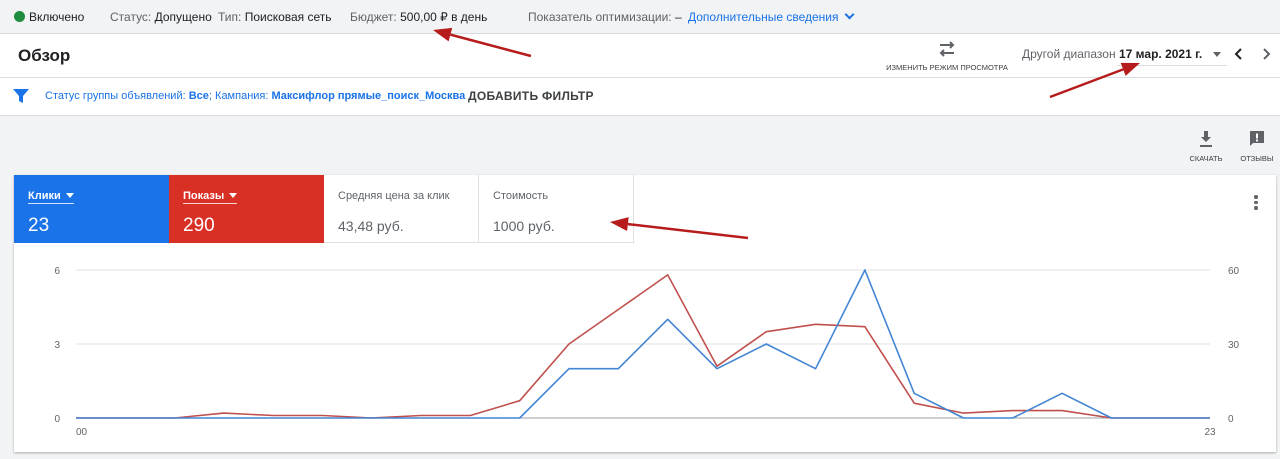 The height and width of the screenshot is (459, 1280). I want to click on enabled-status-dot-icon, so click(19, 16).